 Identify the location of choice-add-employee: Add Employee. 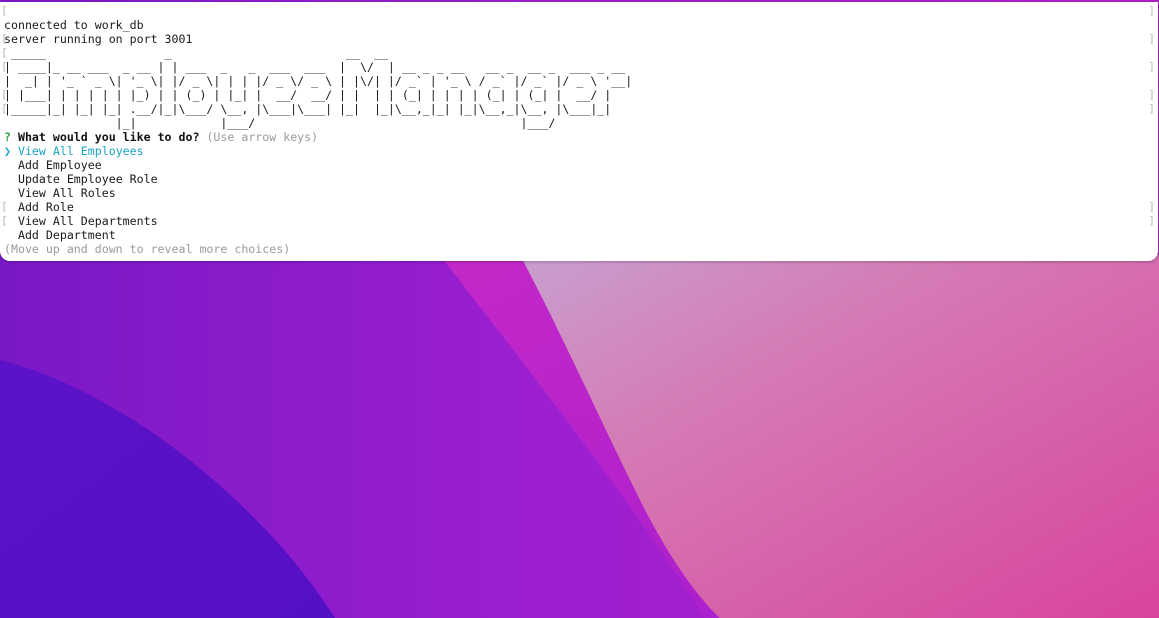
(574, 165).